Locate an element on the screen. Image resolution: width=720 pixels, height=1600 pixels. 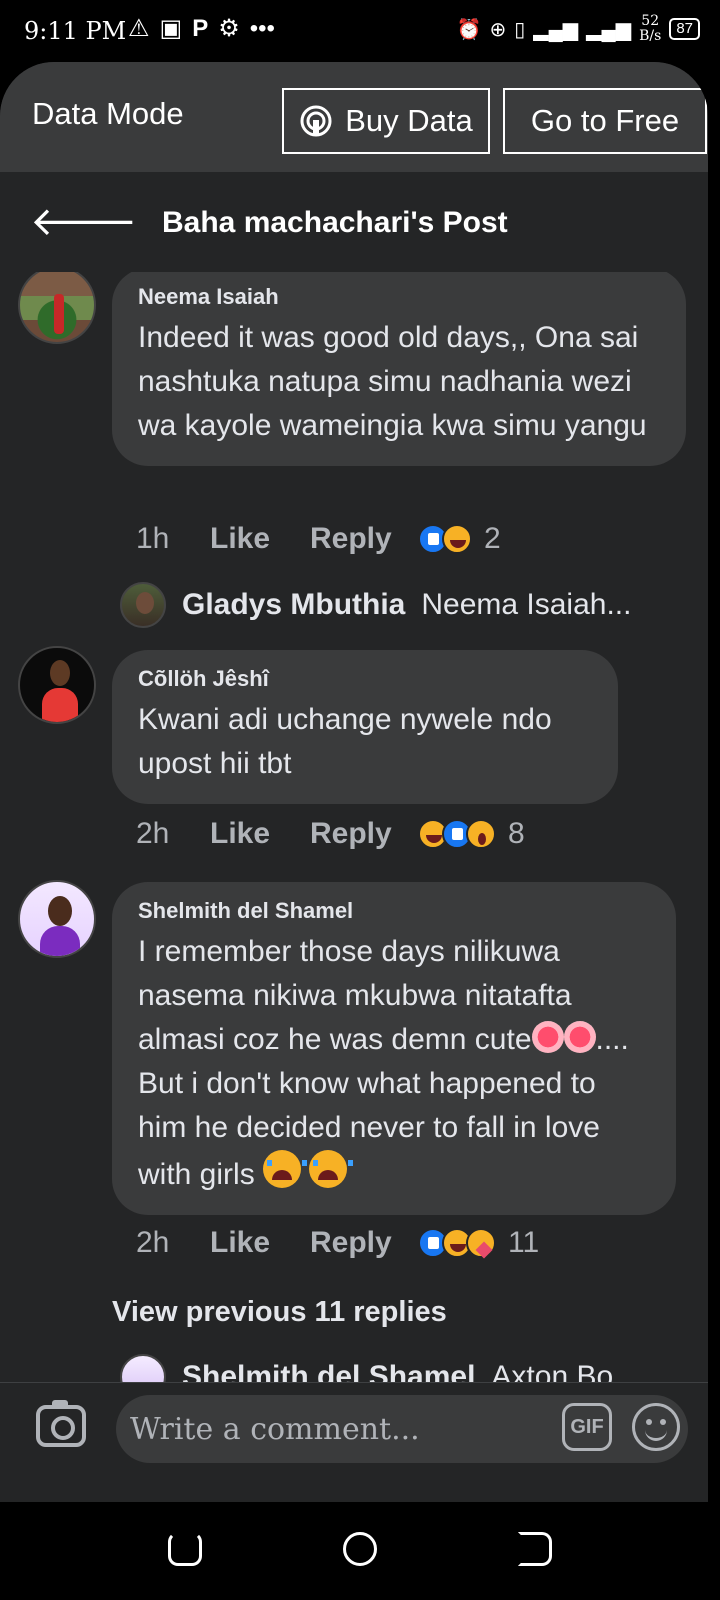
comment-actions: 2h Like Reply 11 is located at coordinates (337, 1243).